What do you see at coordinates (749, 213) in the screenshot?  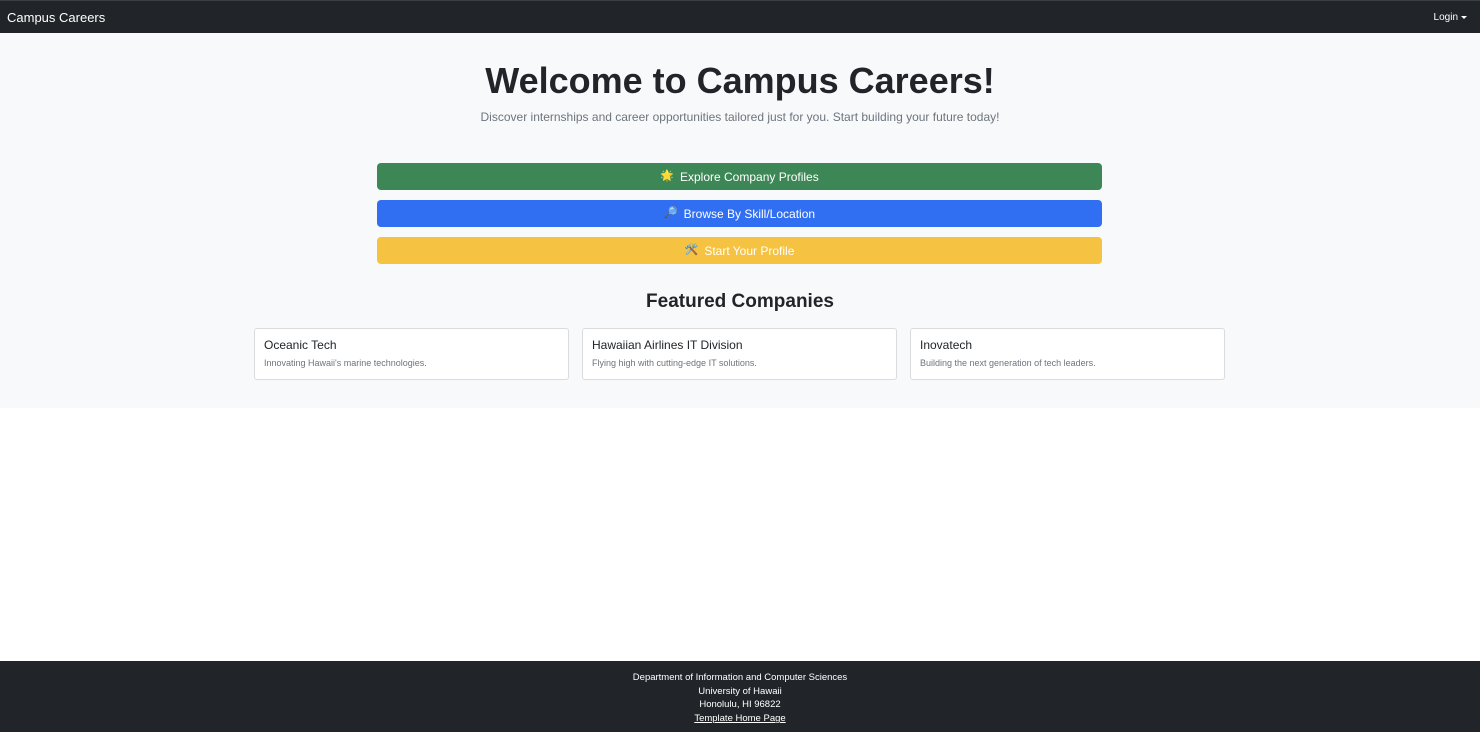 I see `button-label: Browse By Skill/Location` at bounding box center [749, 213].